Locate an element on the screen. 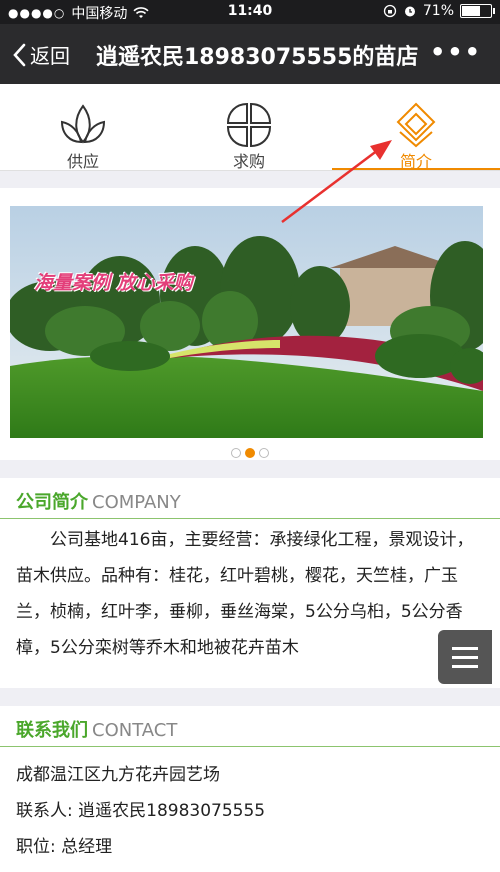 This screenshot has width=500, height=872. alarm-icon is located at coordinates (409, 11).